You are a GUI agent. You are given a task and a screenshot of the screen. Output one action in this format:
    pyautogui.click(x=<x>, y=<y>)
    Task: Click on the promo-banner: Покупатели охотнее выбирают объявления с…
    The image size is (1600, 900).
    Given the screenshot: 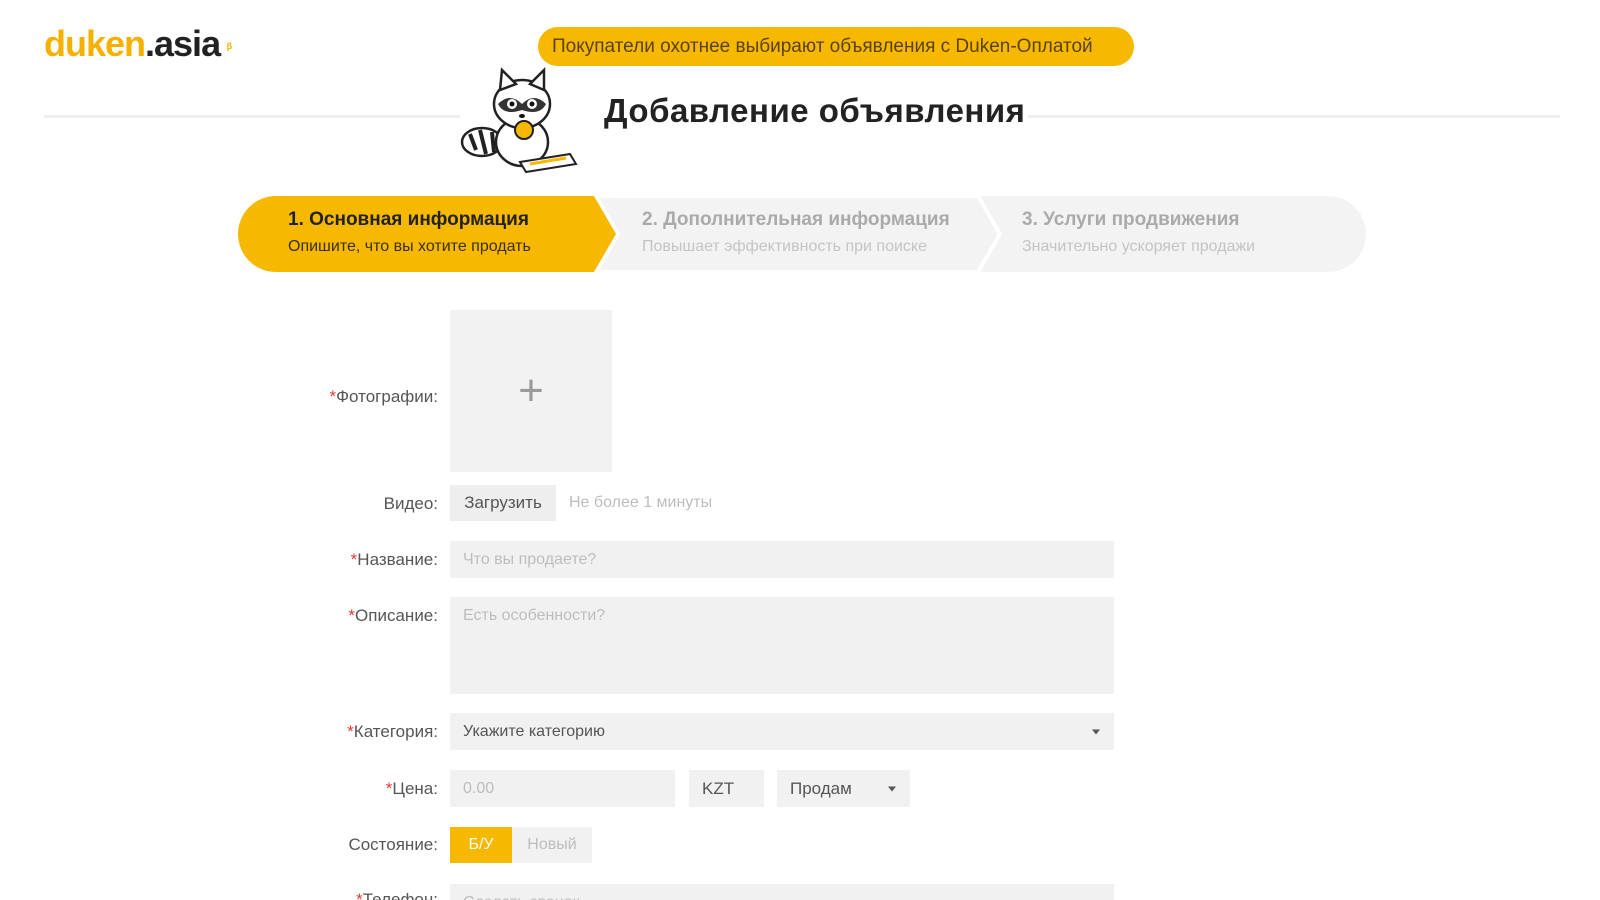 What is the action you would take?
    pyautogui.click(x=836, y=46)
    